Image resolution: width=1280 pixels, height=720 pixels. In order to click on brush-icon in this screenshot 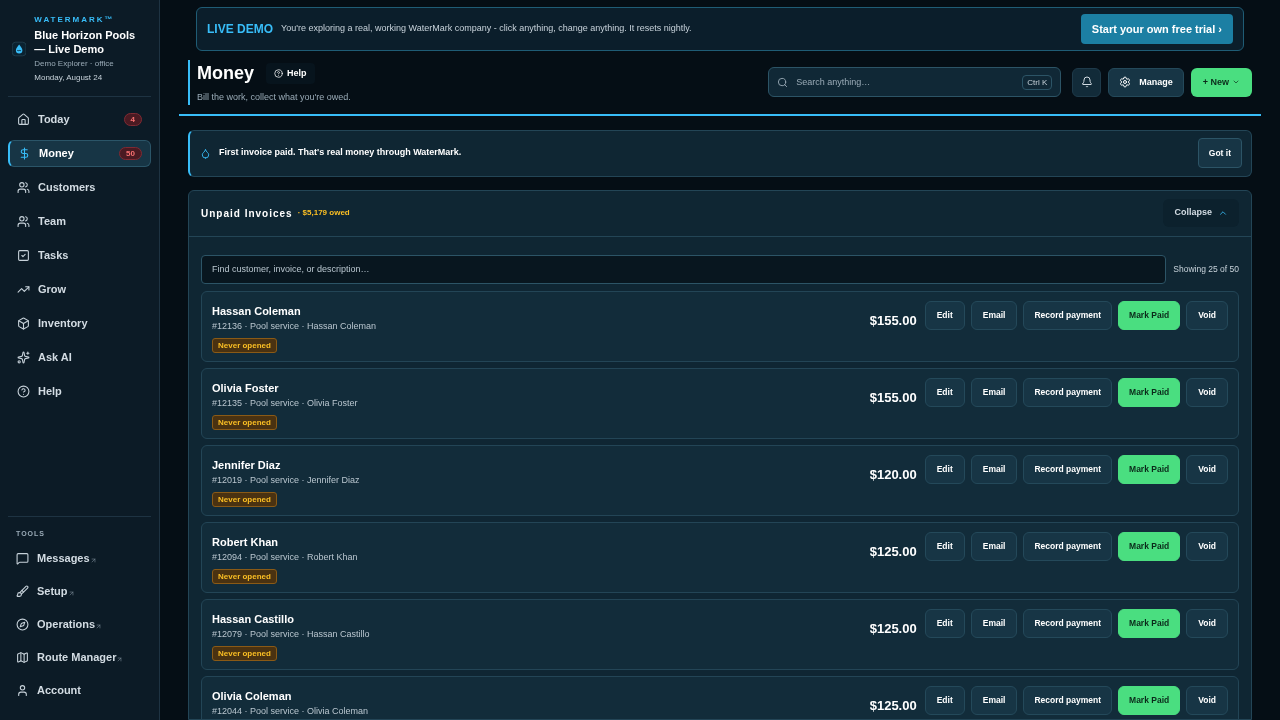, I will do `click(22, 591)`.